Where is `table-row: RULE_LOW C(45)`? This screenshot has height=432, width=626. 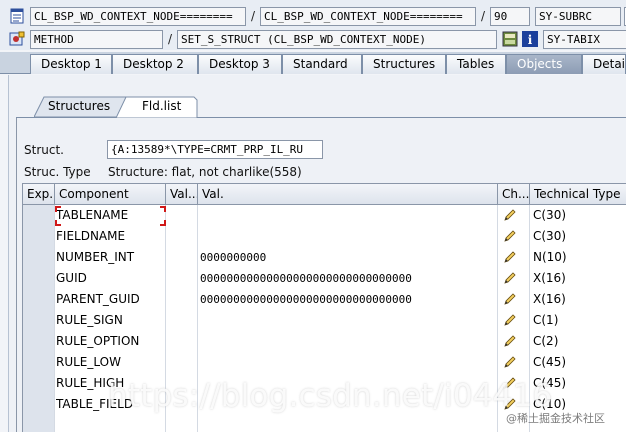 table-row: RULE_LOW C(45) is located at coordinates (324, 362).